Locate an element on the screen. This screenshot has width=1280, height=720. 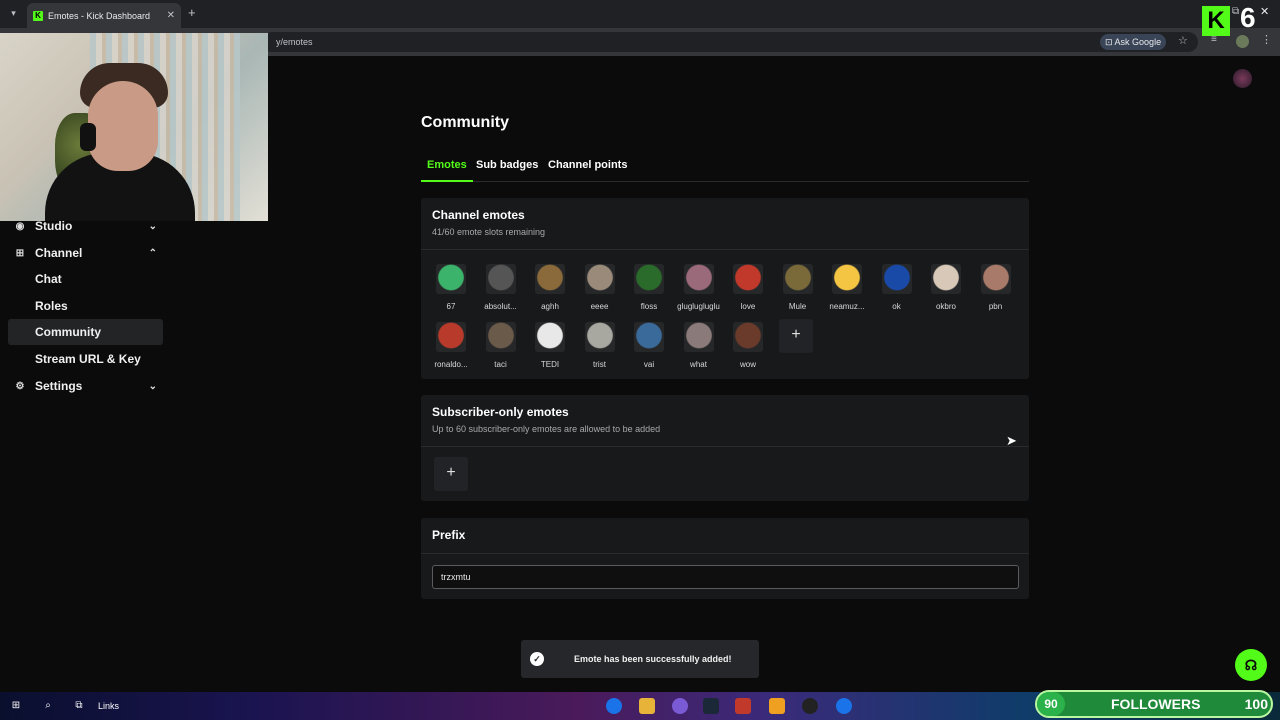
close-window-icon: ✕ is located at coordinates (1264, 11).